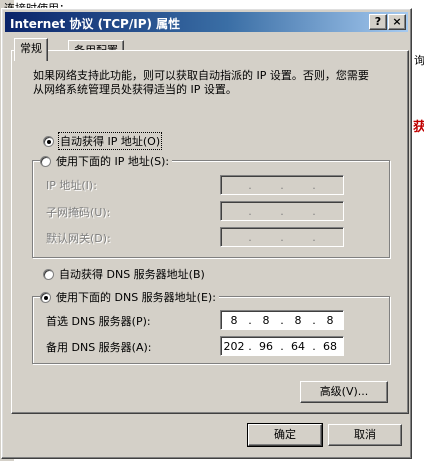 Image resolution: width=424 pixels, height=461 pixels. What do you see at coordinates (206, 22) in the screenshot?
I see `title-bar: Internet 协议 (TCP/IP) 属性 ? ×` at bounding box center [206, 22].